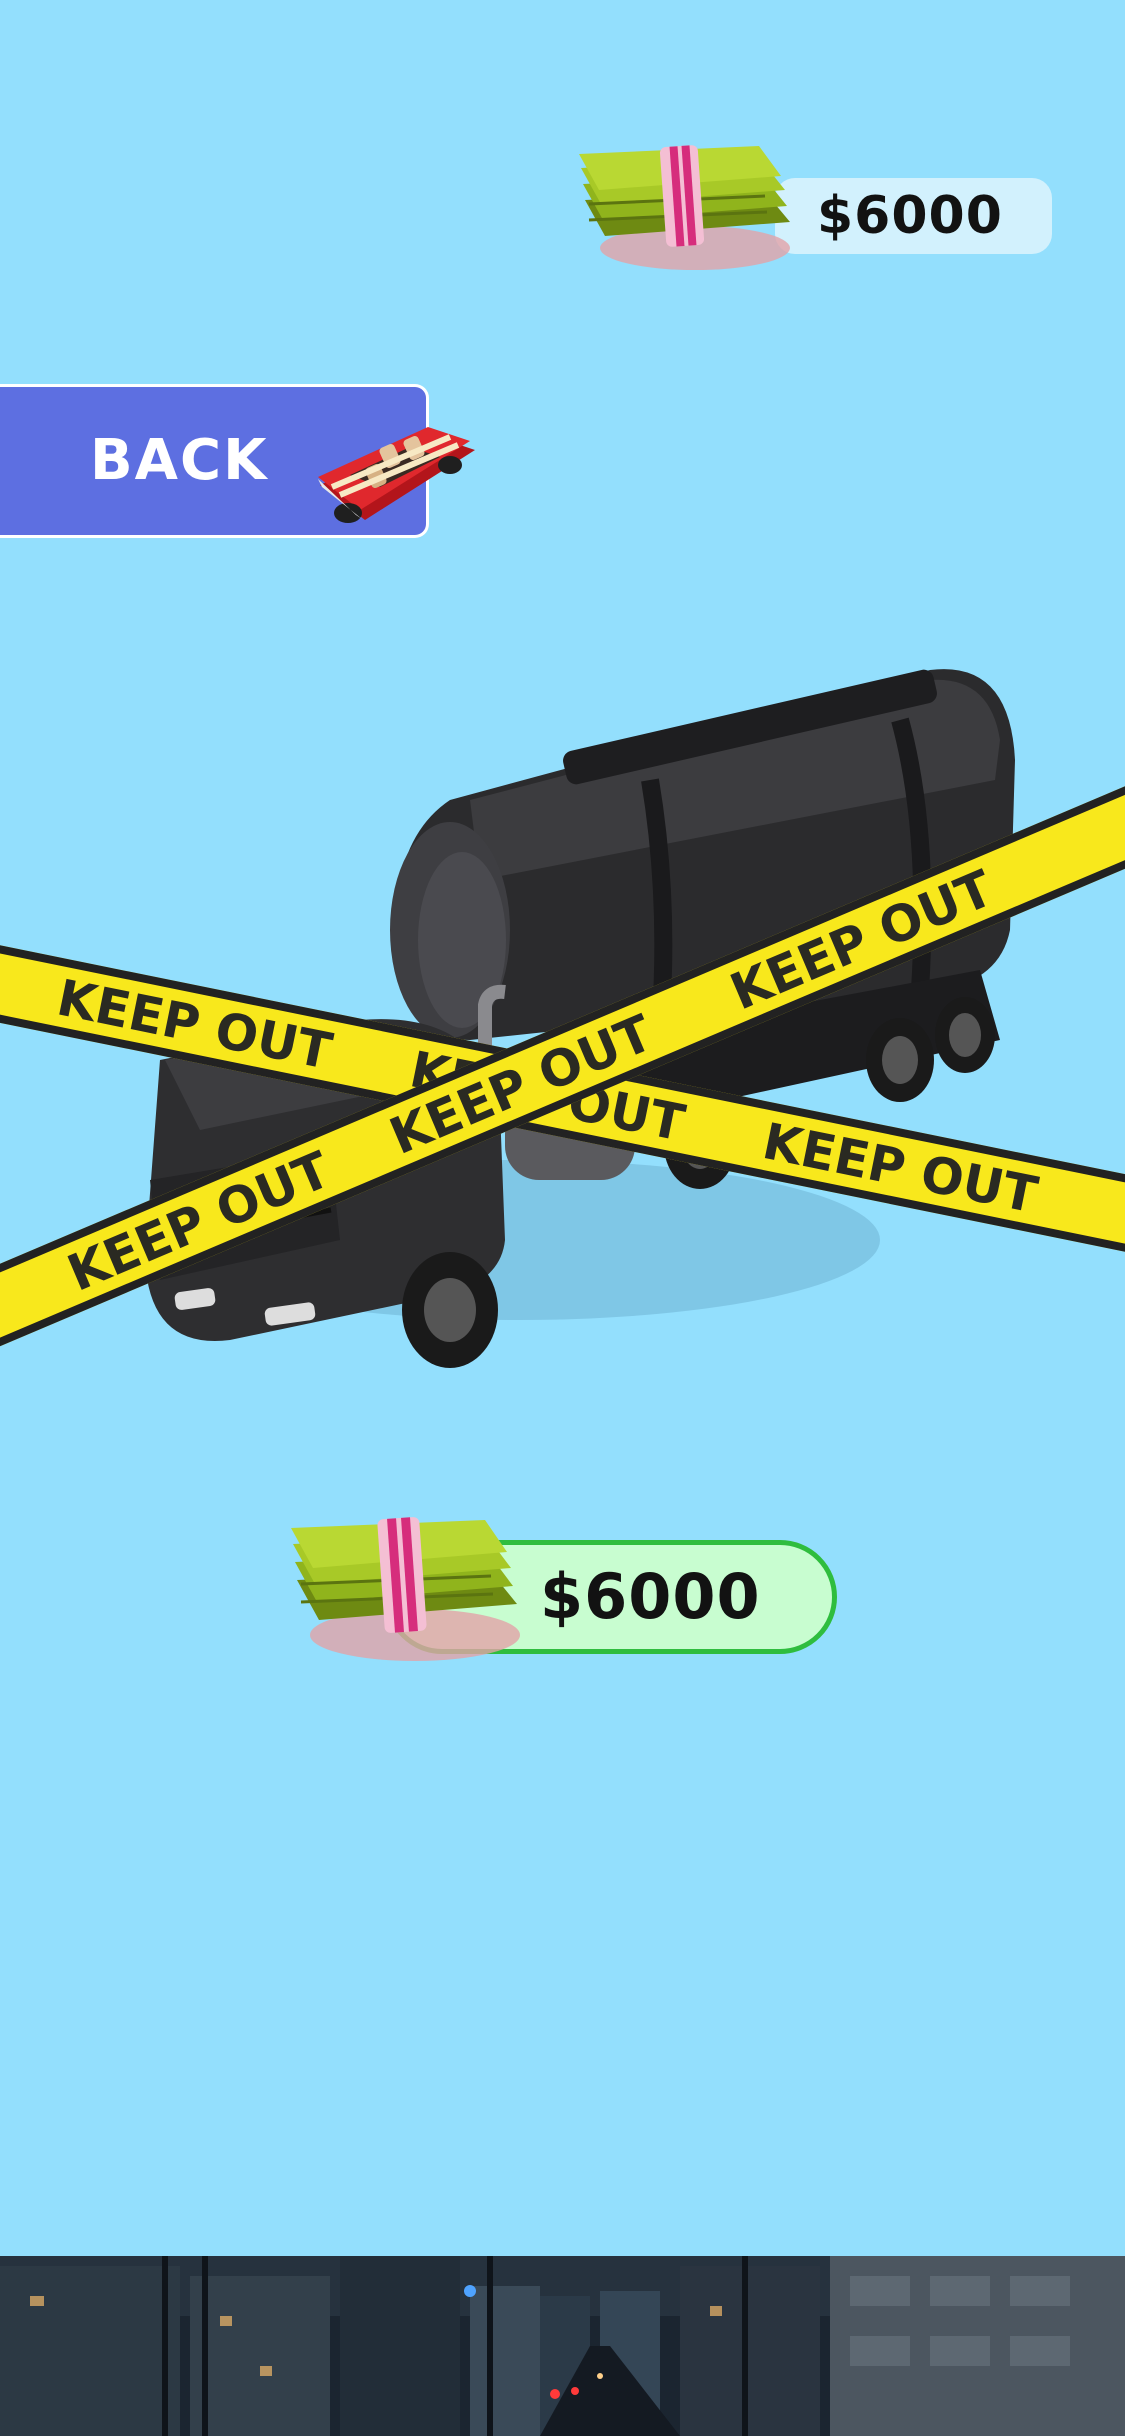 This screenshot has height=2436, width=1125. Describe the element at coordinates (650, 1596) in the screenshot. I see `price-amount: $6000` at that location.